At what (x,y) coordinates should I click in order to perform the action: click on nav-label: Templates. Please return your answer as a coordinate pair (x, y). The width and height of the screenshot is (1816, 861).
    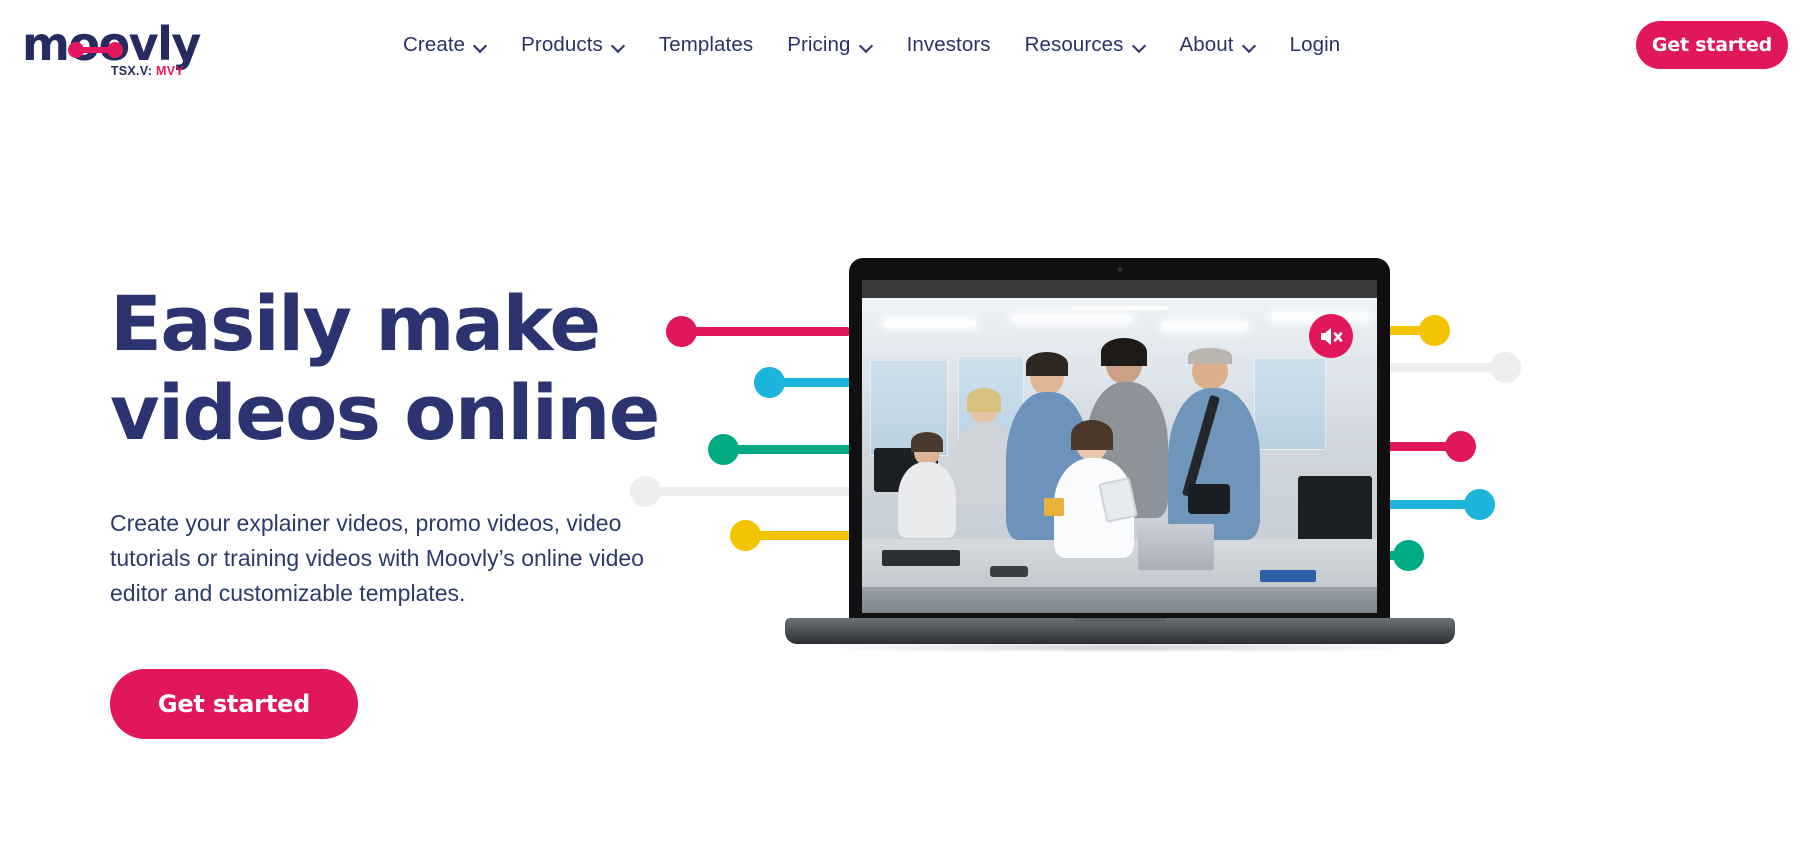
    Looking at the image, I should click on (706, 44).